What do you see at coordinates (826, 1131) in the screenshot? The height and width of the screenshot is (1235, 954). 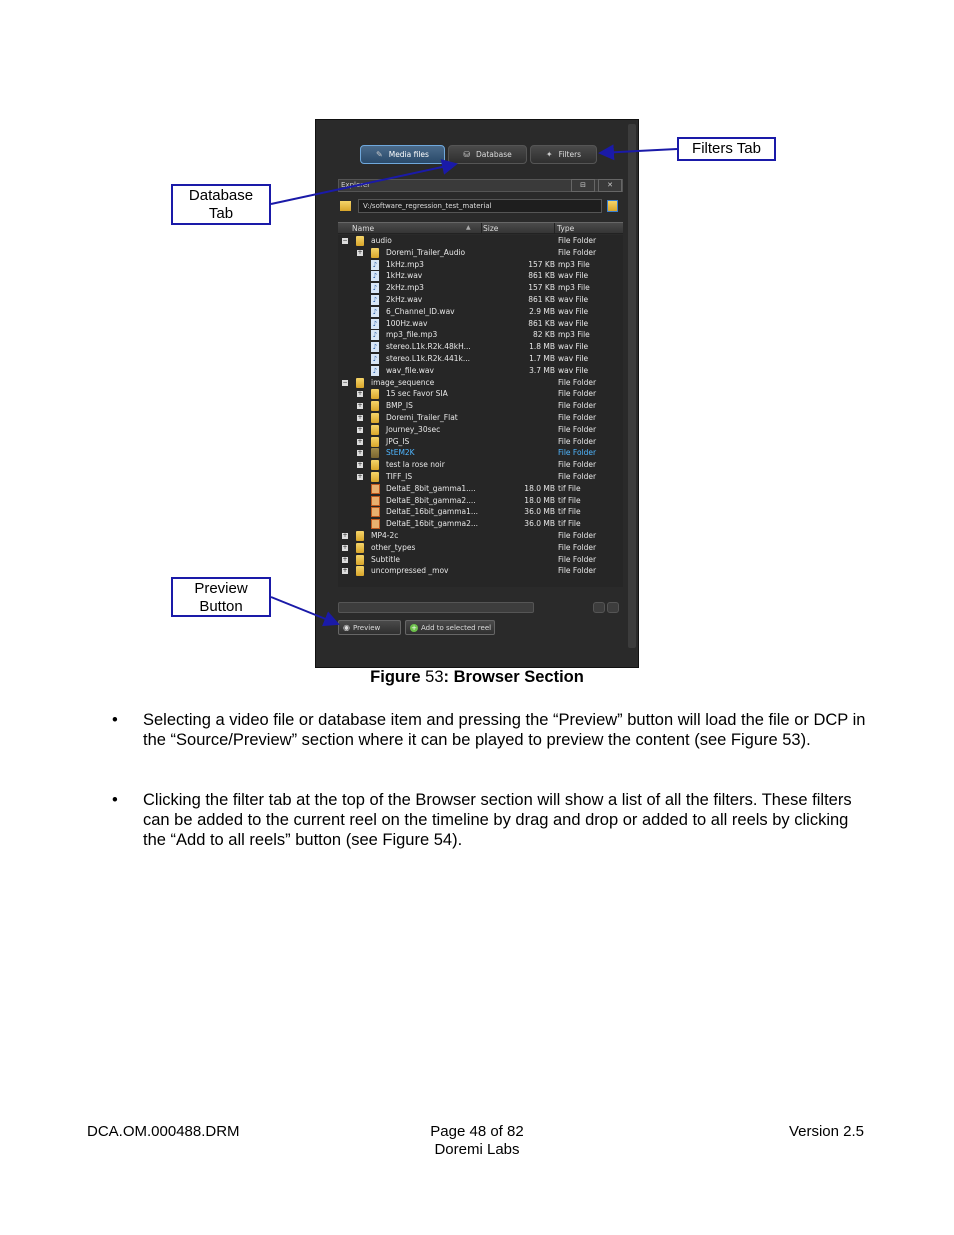 I see `footer-version: Version 2.5` at bounding box center [826, 1131].